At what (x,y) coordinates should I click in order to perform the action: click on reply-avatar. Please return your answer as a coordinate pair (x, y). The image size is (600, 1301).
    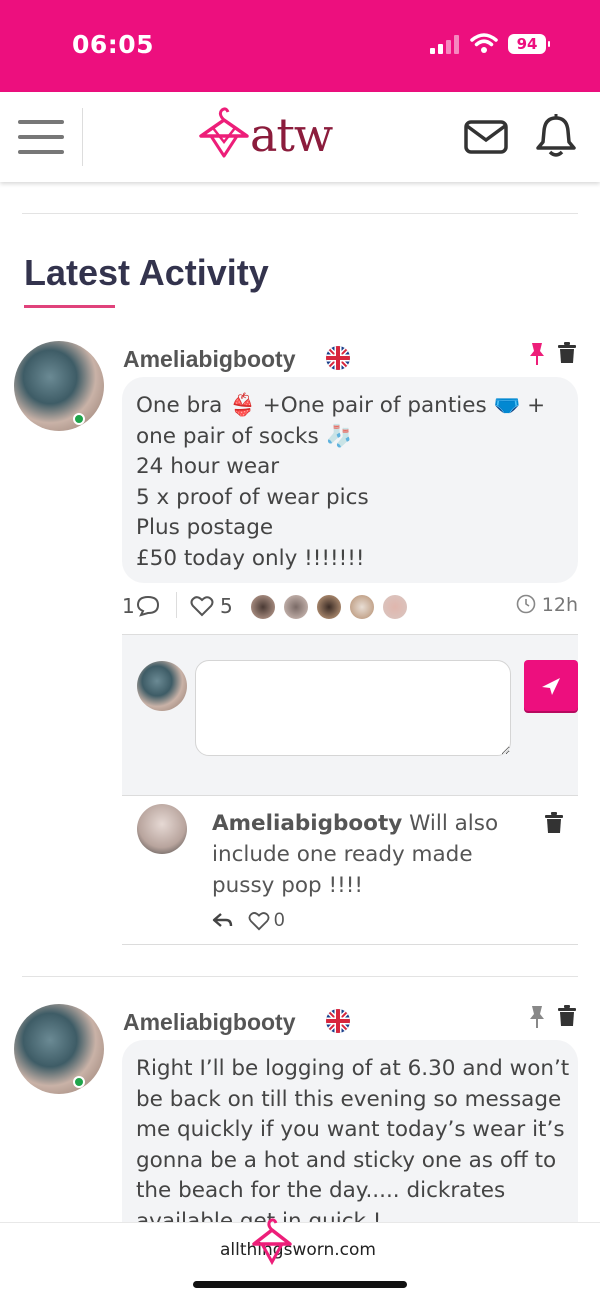
    Looking at the image, I should click on (162, 686).